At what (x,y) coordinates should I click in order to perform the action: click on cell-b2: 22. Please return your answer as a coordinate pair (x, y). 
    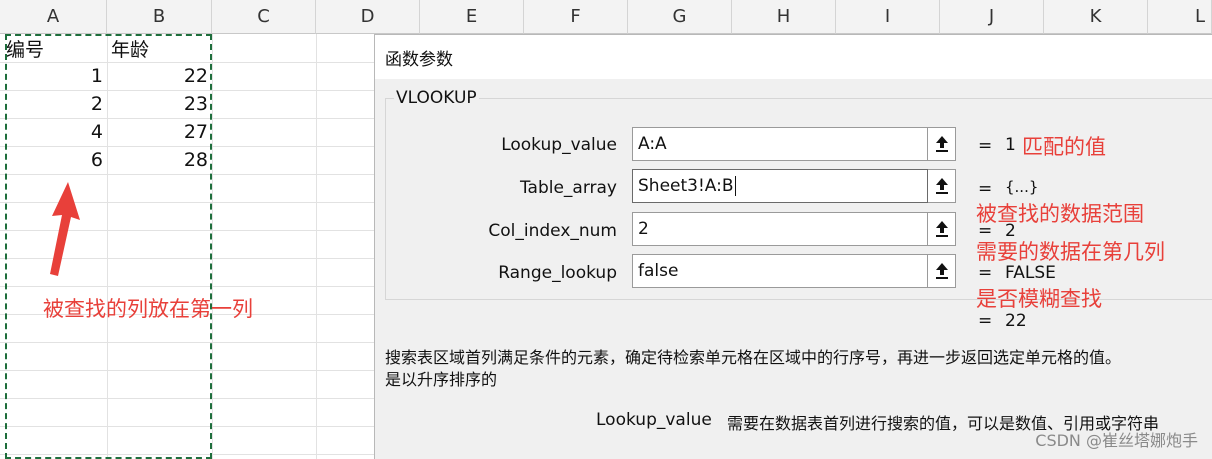
    Looking at the image, I should click on (159, 76).